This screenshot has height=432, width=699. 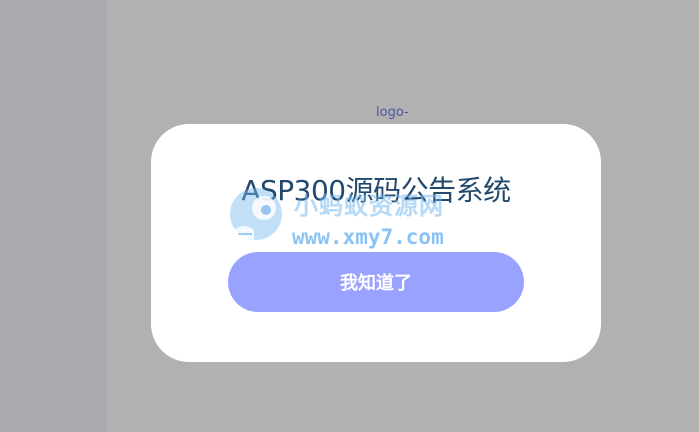 What do you see at coordinates (376, 190) in the screenshot?
I see `modal-title: ASP300源码公告系统` at bounding box center [376, 190].